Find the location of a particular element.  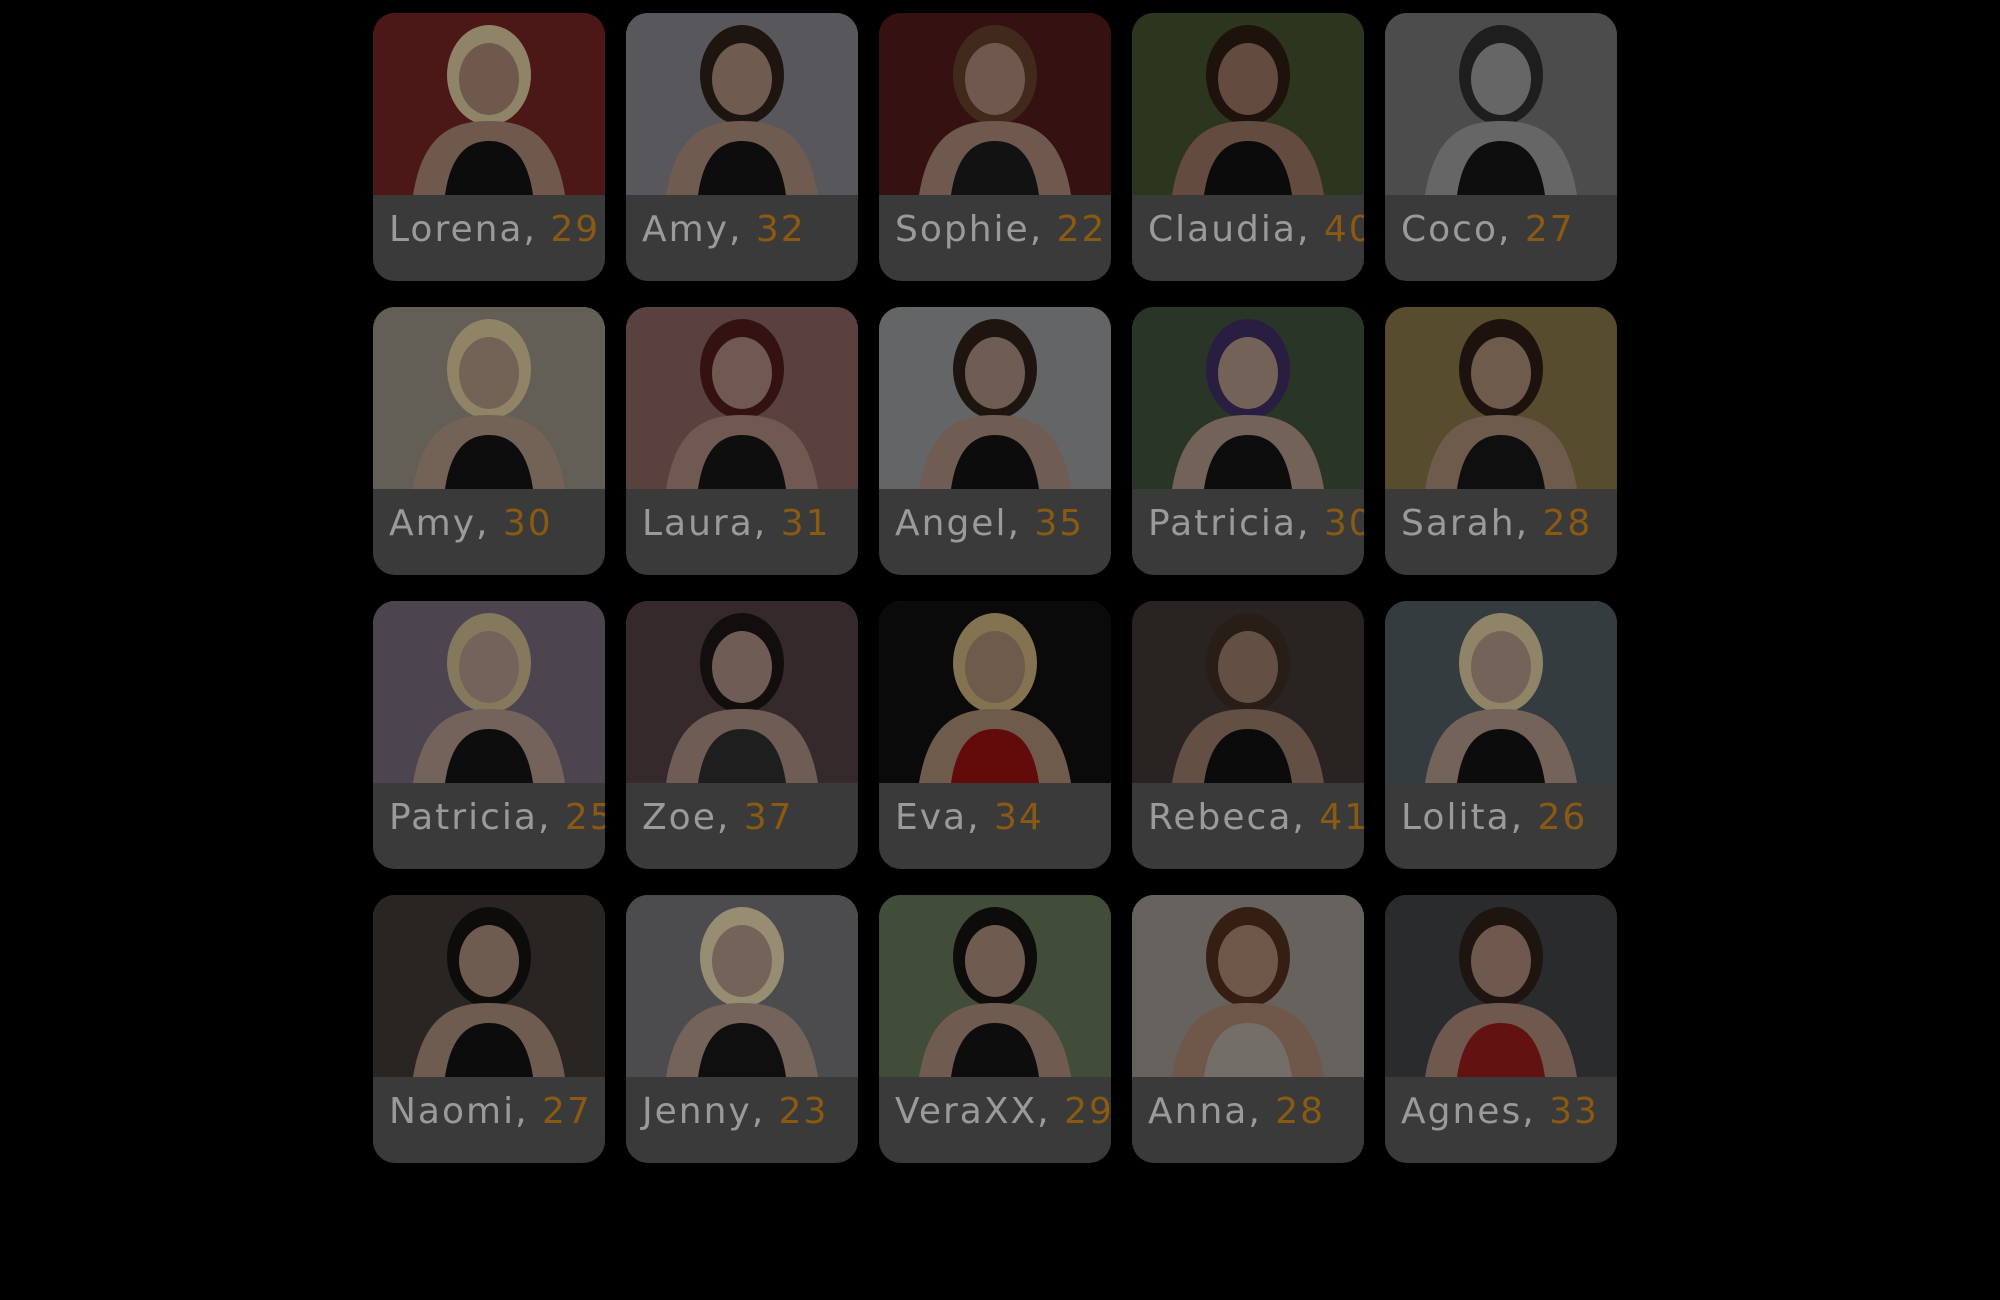

profile-card: Sophie, 22 is located at coordinates (995, 147).